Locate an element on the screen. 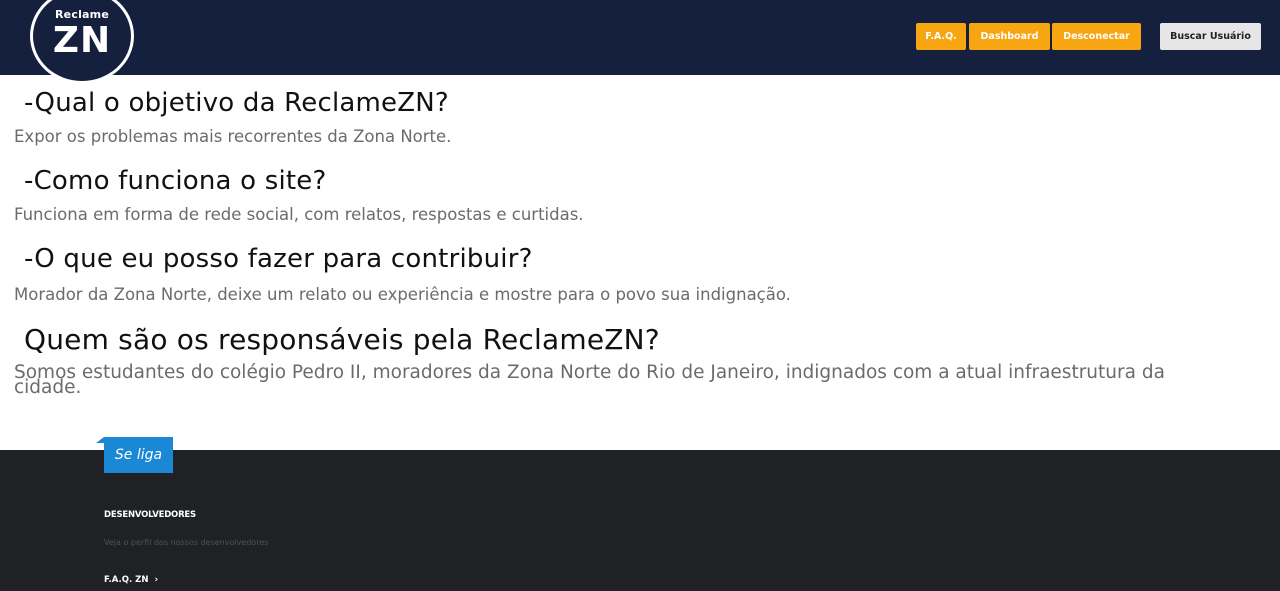  search-user-button: Buscar Usuário is located at coordinates (1210, 36).